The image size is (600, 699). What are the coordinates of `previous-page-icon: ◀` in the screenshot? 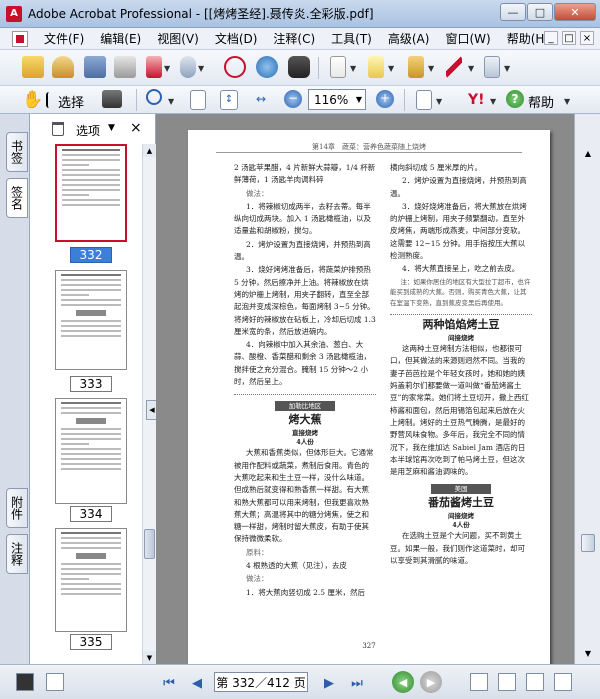 It's located at (197, 683).